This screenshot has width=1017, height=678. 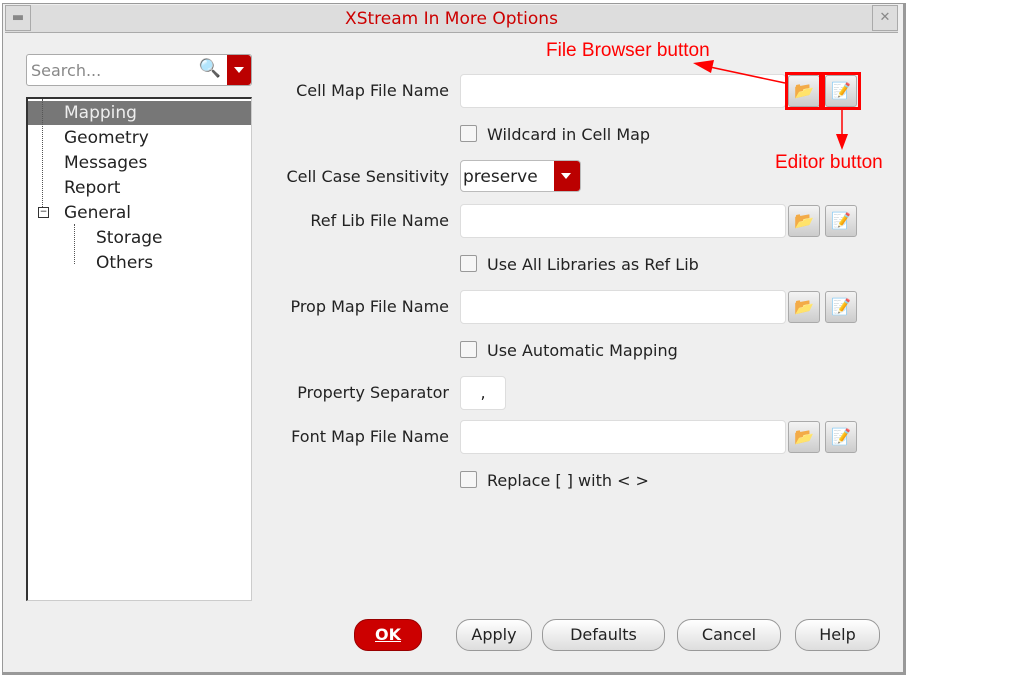 What do you see at coordinates (747, 75) in the screenshot?
I see `arrow-line` at bounding box center [747, 75].